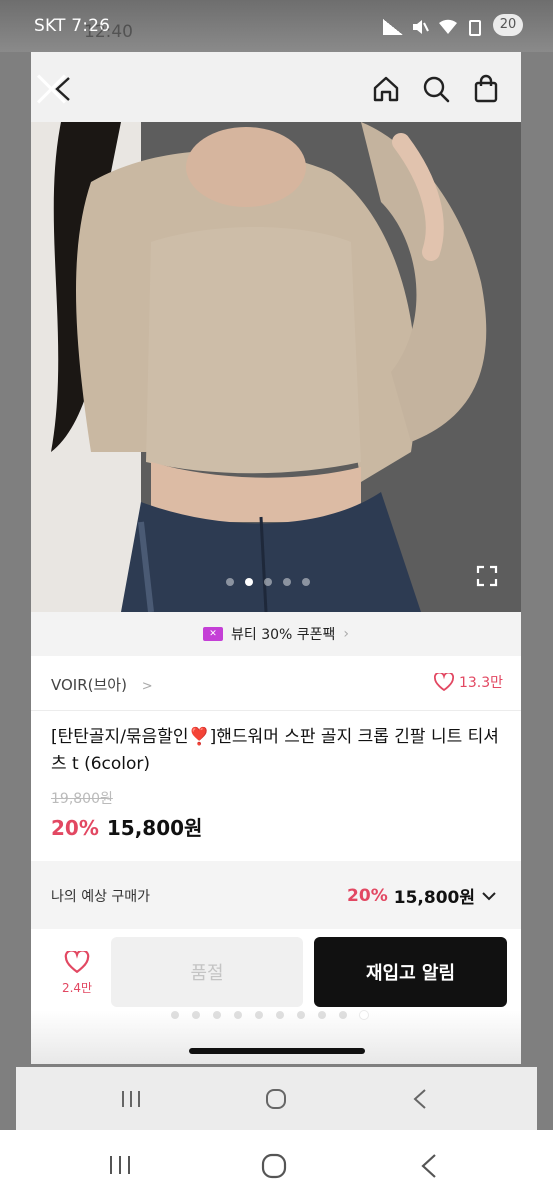 This screenshot has width=553, height=1200. Describe the element at coordinates (508, 25) in the screenshot. I see `battery-badge: 20` at that location.